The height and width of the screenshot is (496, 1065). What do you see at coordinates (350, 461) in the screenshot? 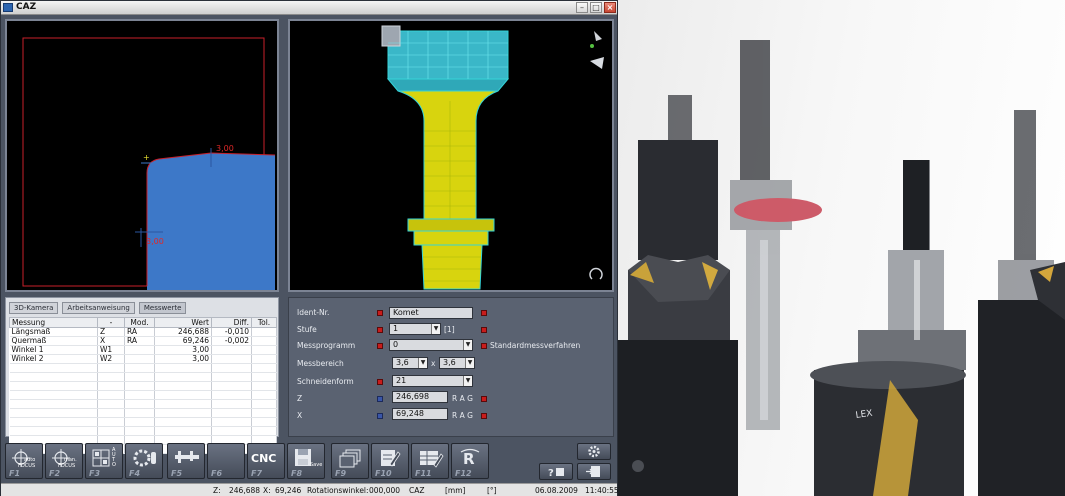
I see `f9-layers-button: F9` at bounding box center [350, 461].